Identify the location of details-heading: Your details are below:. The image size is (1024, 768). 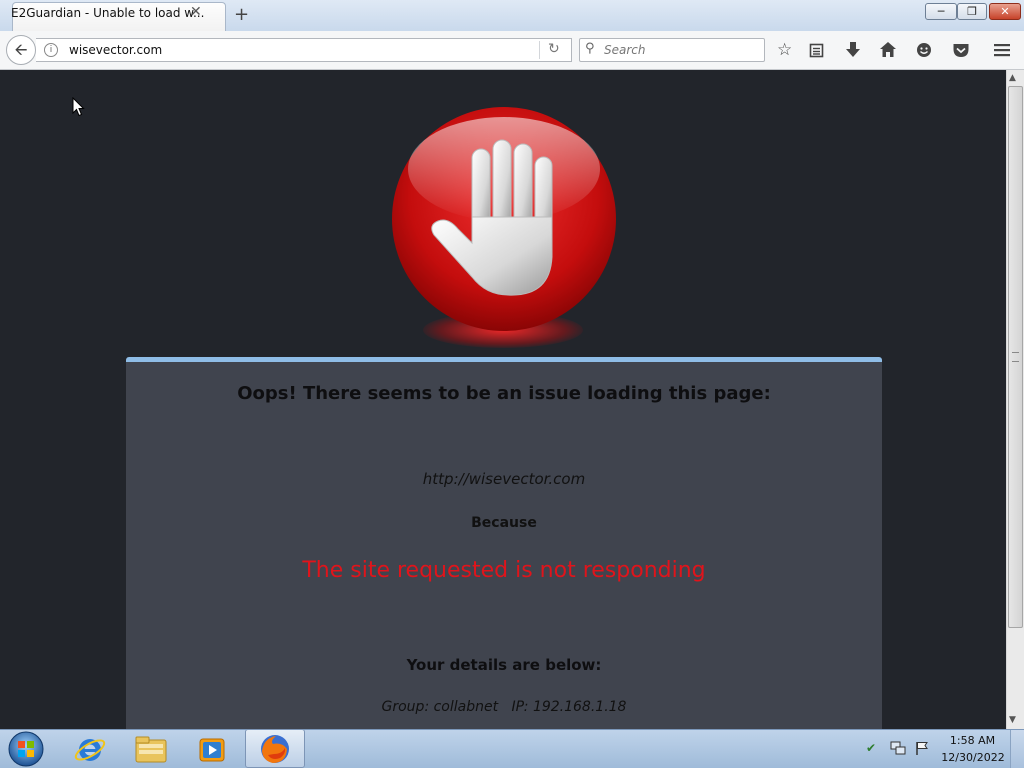
(504, 665).